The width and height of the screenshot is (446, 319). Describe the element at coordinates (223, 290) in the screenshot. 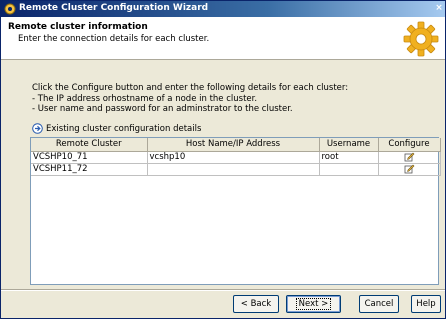

I see `footer-divider` at that location.